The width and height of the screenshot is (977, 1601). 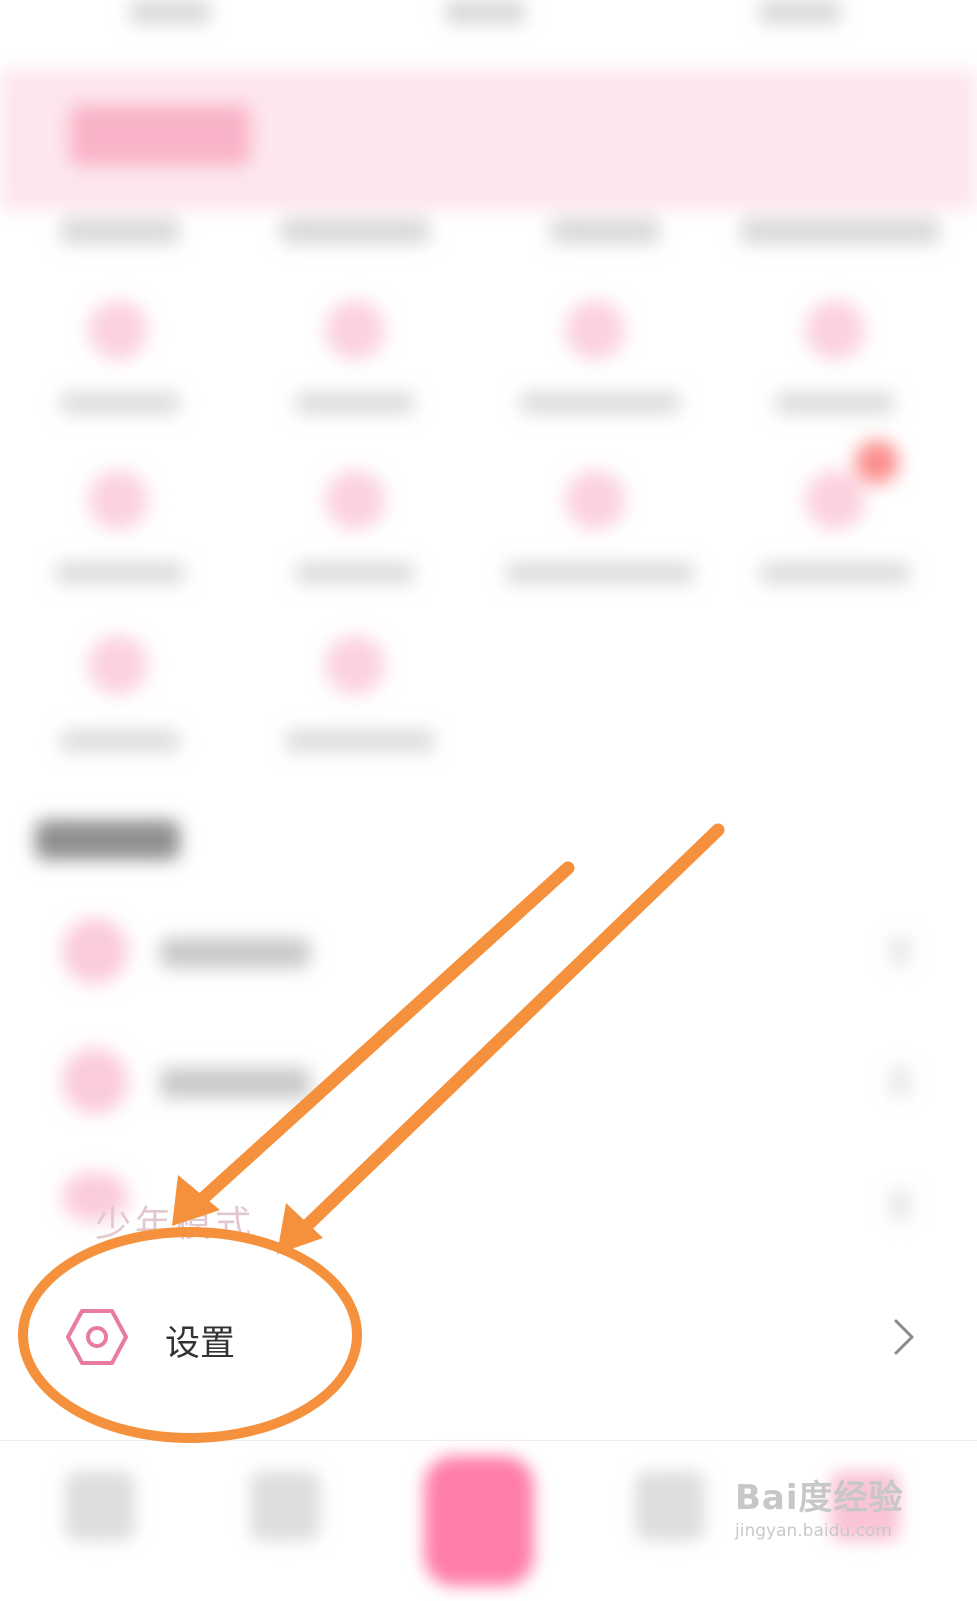 I want to click on settings-hex-icon, so click(x=97, y=1337).